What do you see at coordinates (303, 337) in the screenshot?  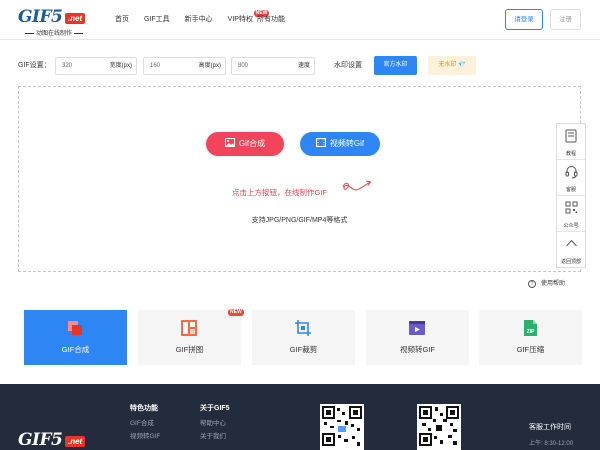 I see `tool-gif-crop: GIF裁剪` at bounding box center [303, 337].